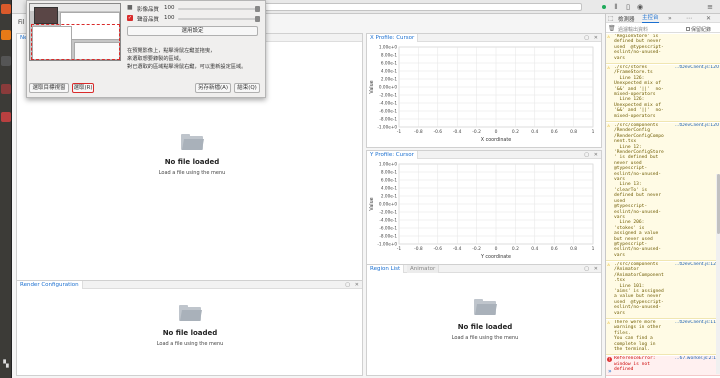  I want to click on instruction-line: 來選取想要錄製的區域。, so click(156, 59).